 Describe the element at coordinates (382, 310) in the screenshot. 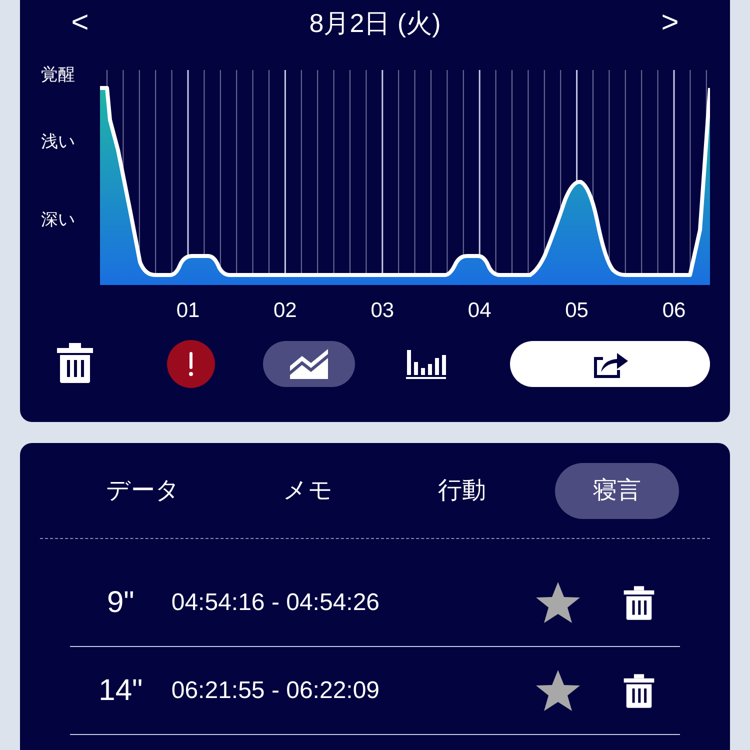

I see `axis-label: 03` at that location.